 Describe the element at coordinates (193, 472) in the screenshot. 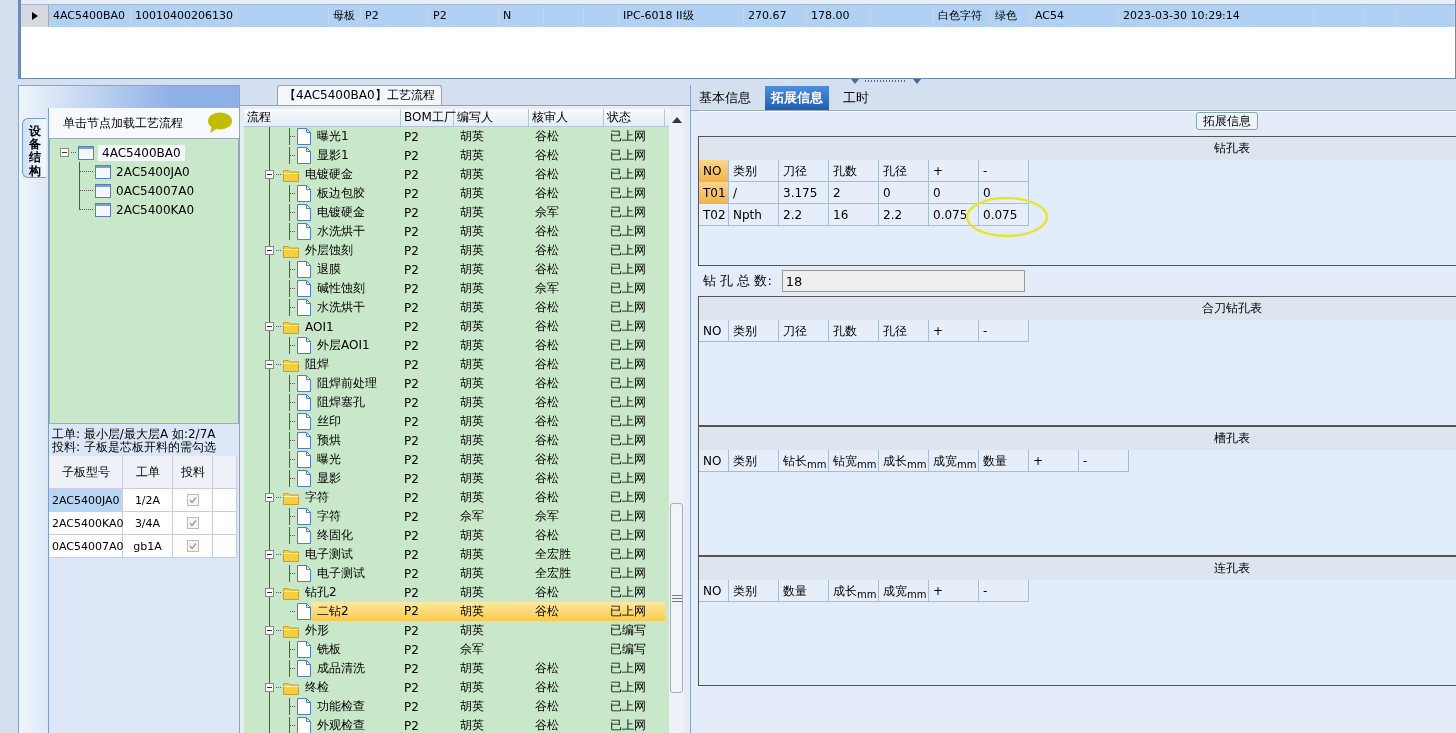

I see `column-header: 投料` at that location.